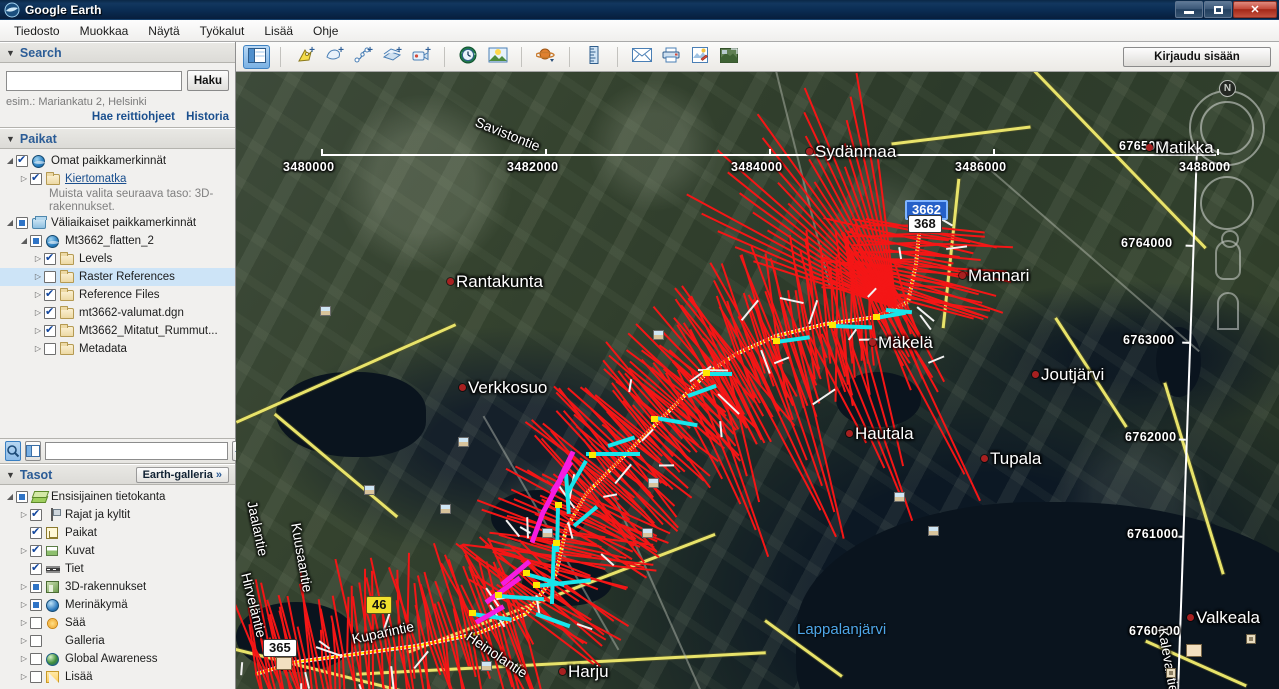 The width and height of the screenshot is (1279, 689). I want to click on menu-help: Ohje, so click(325, 31).